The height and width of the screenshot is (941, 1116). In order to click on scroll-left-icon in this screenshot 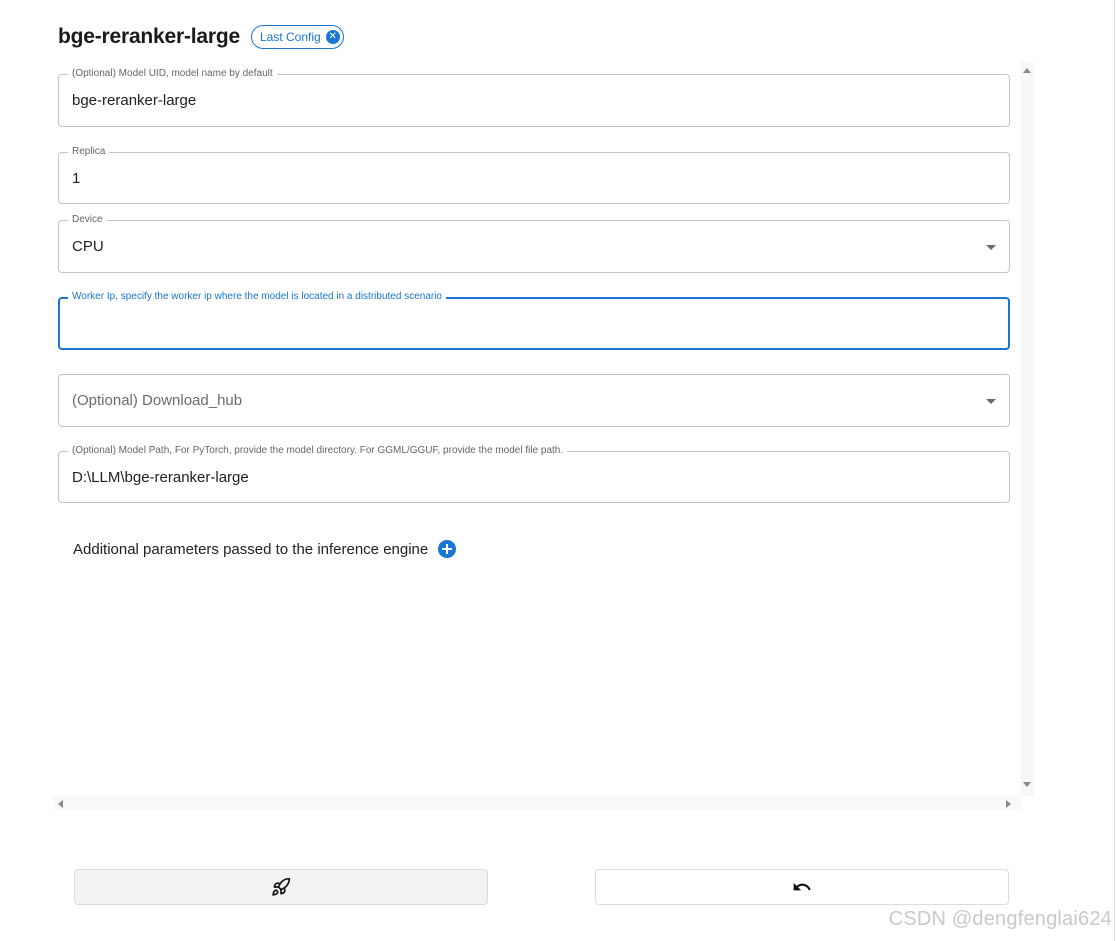, I will do `click(60, 804)`.